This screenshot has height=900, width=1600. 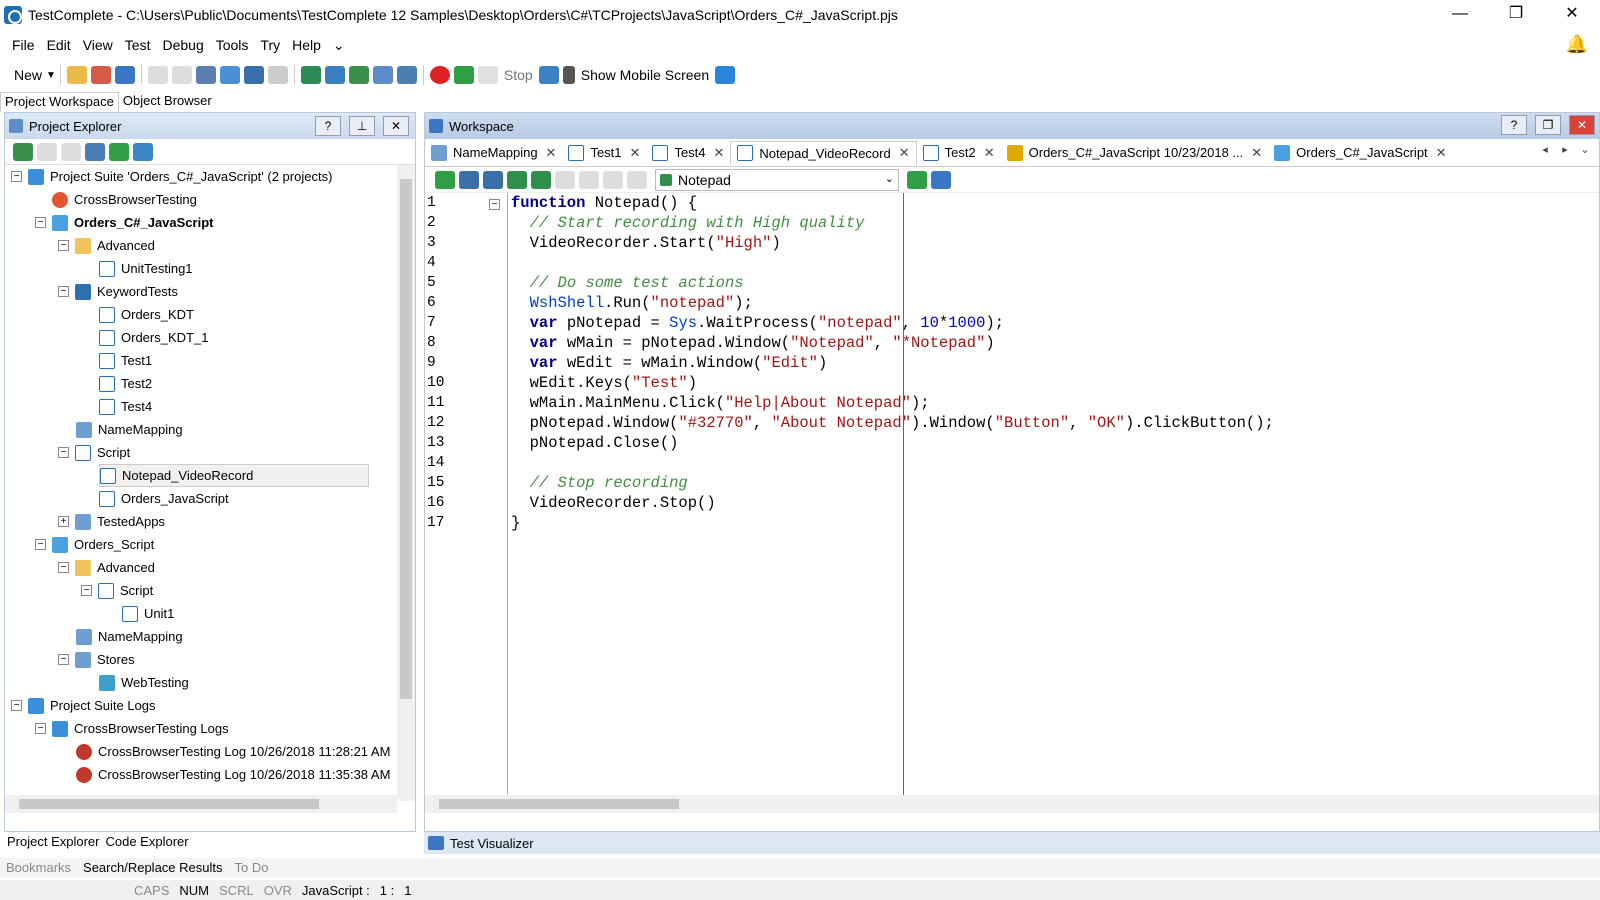 What do you see at coordinates (1514, 125) in the screenshot?
I see `workspace-help-button: ?` at bounding box center [1514, 125].